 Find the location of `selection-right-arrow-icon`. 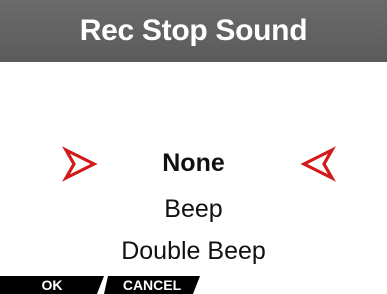

selection-right-arrow-icon is located at coordinates (318, 164).